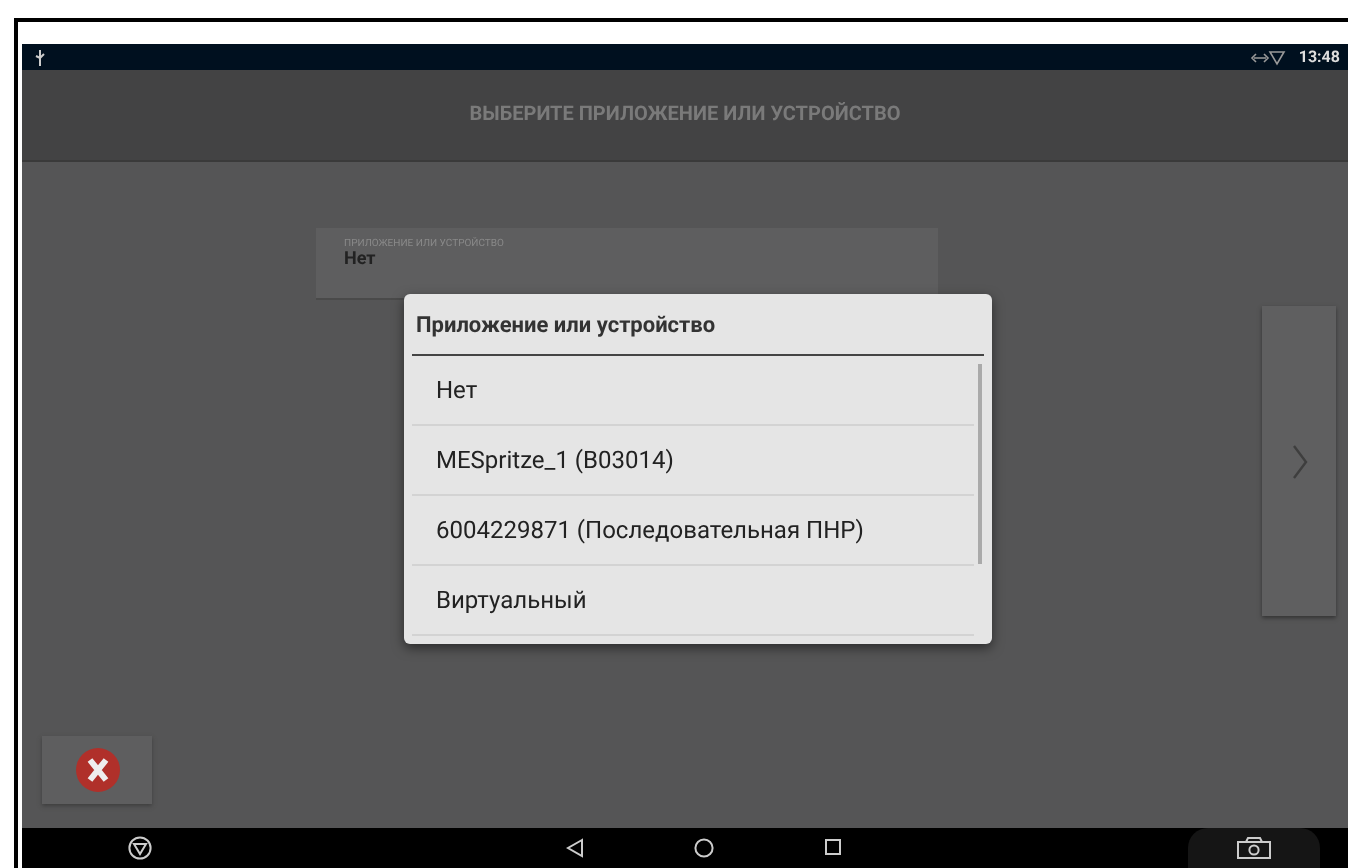  What do you see at coordinates (693, 601) in the screenshot?
I see `list-item: Виртуальный` at bounding box center [693, 601].